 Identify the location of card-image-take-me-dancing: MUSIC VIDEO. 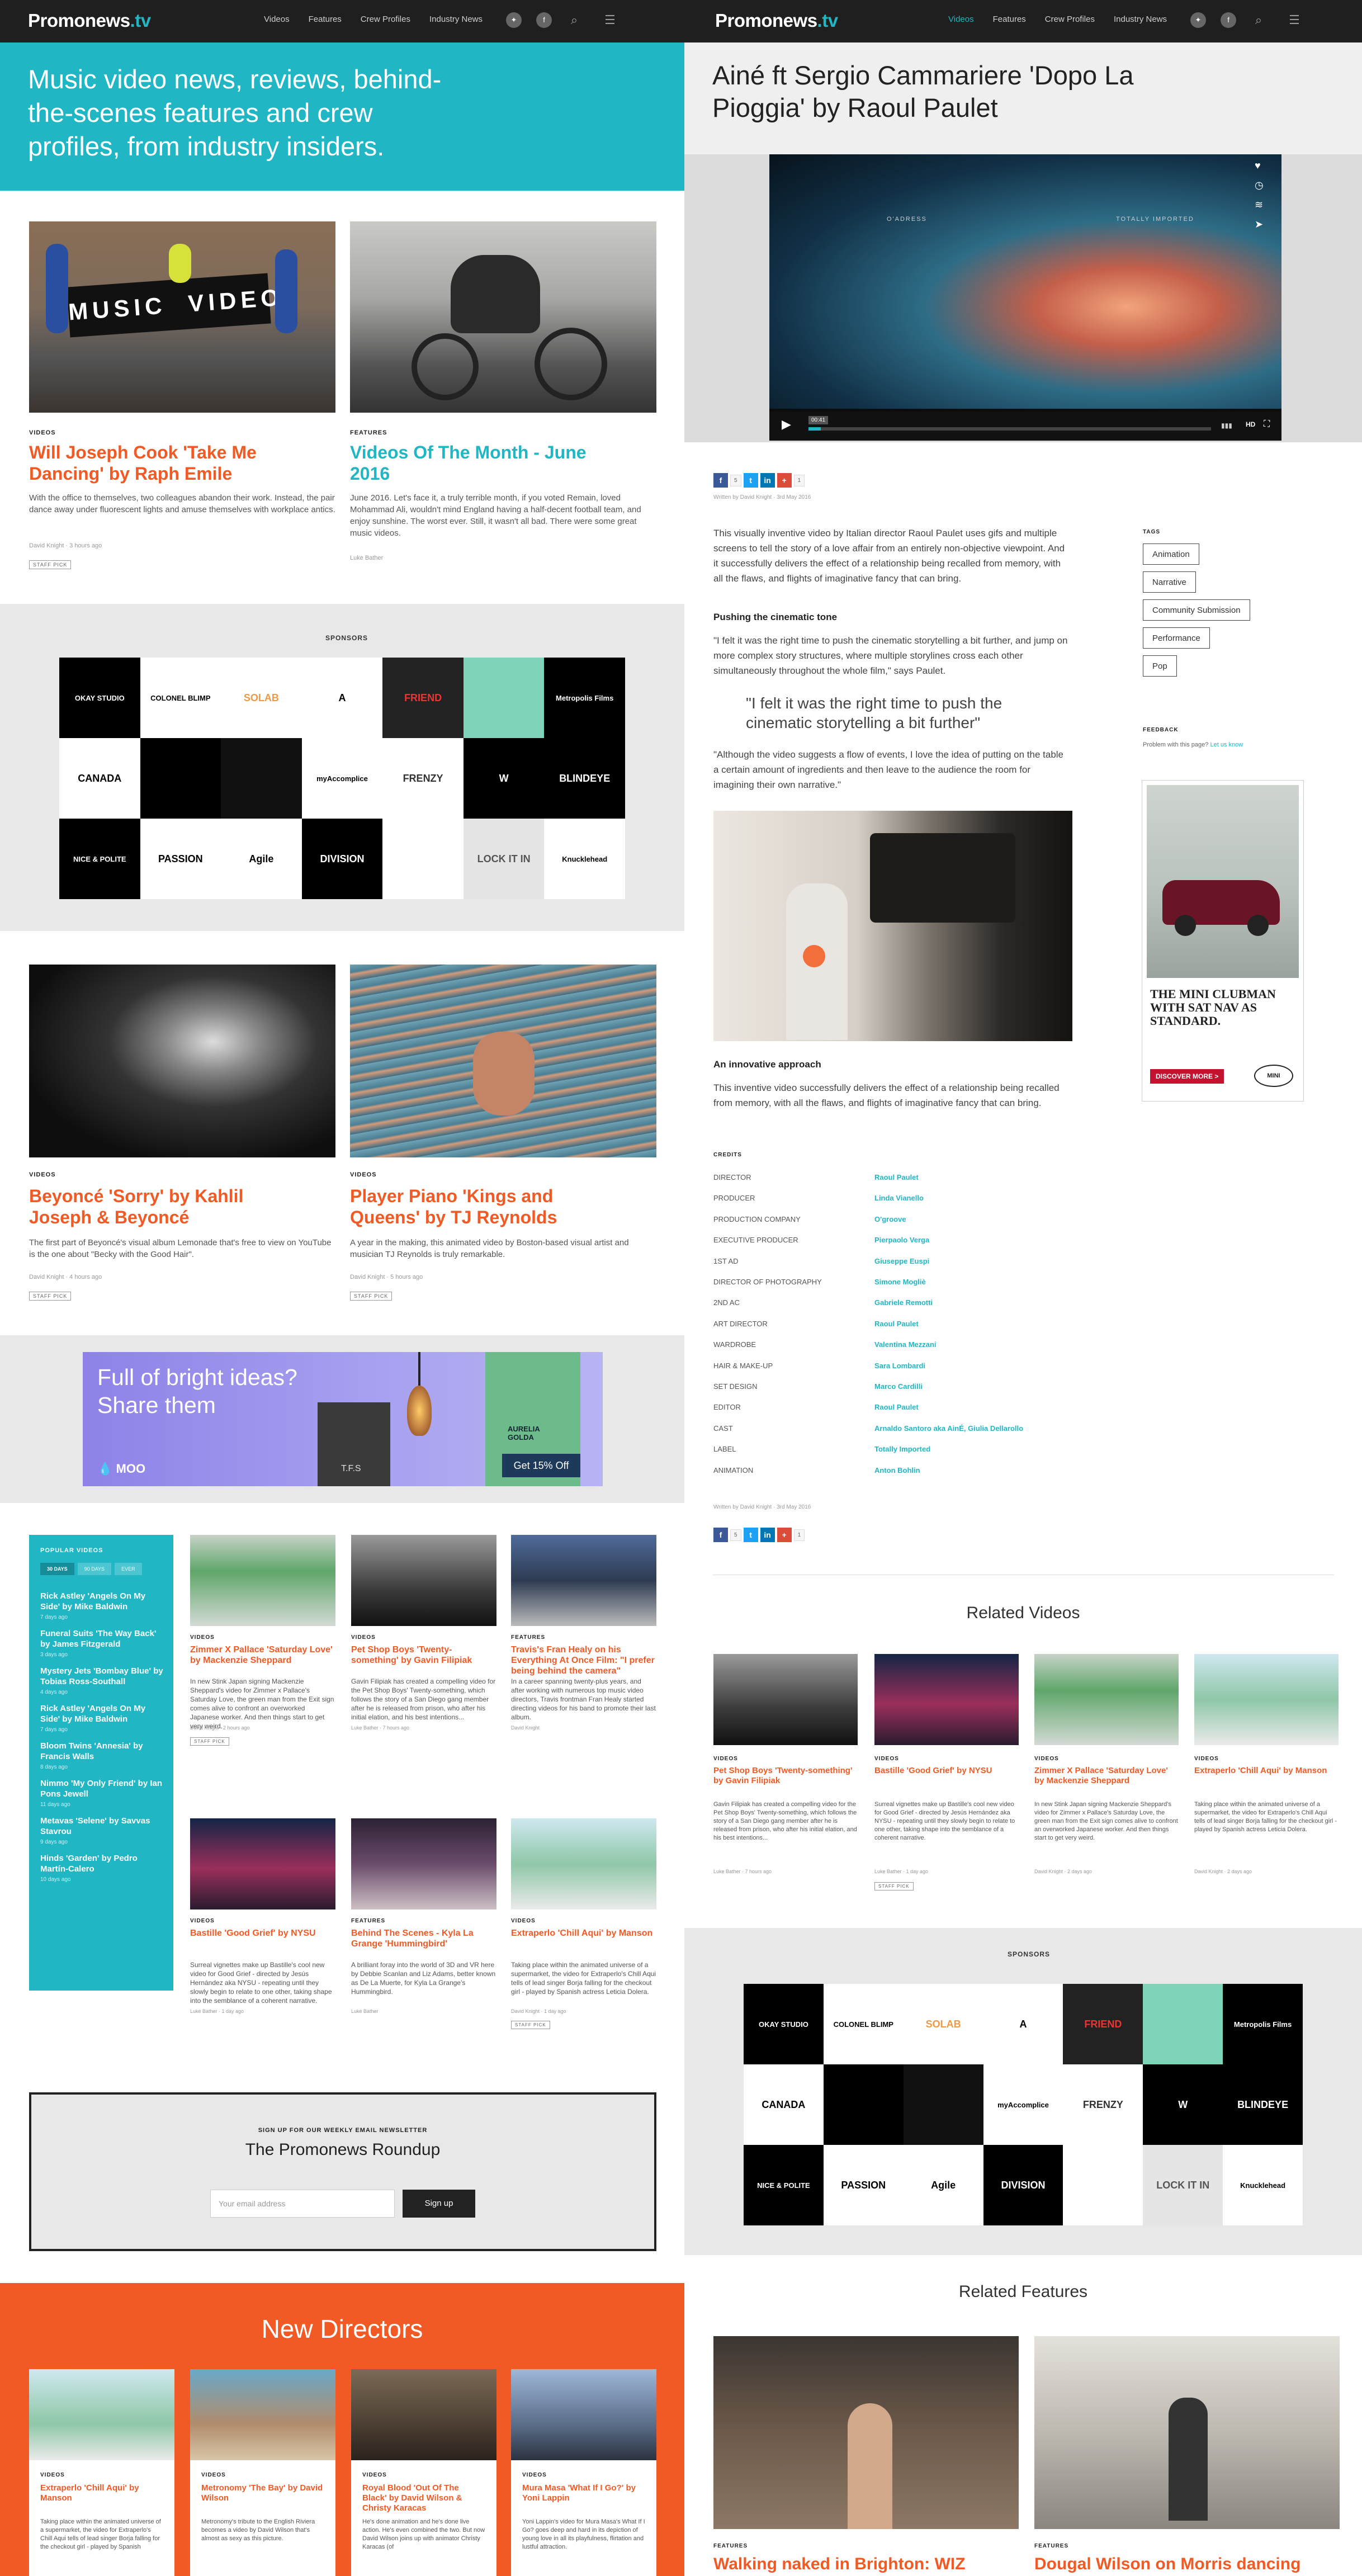
(182, 317).